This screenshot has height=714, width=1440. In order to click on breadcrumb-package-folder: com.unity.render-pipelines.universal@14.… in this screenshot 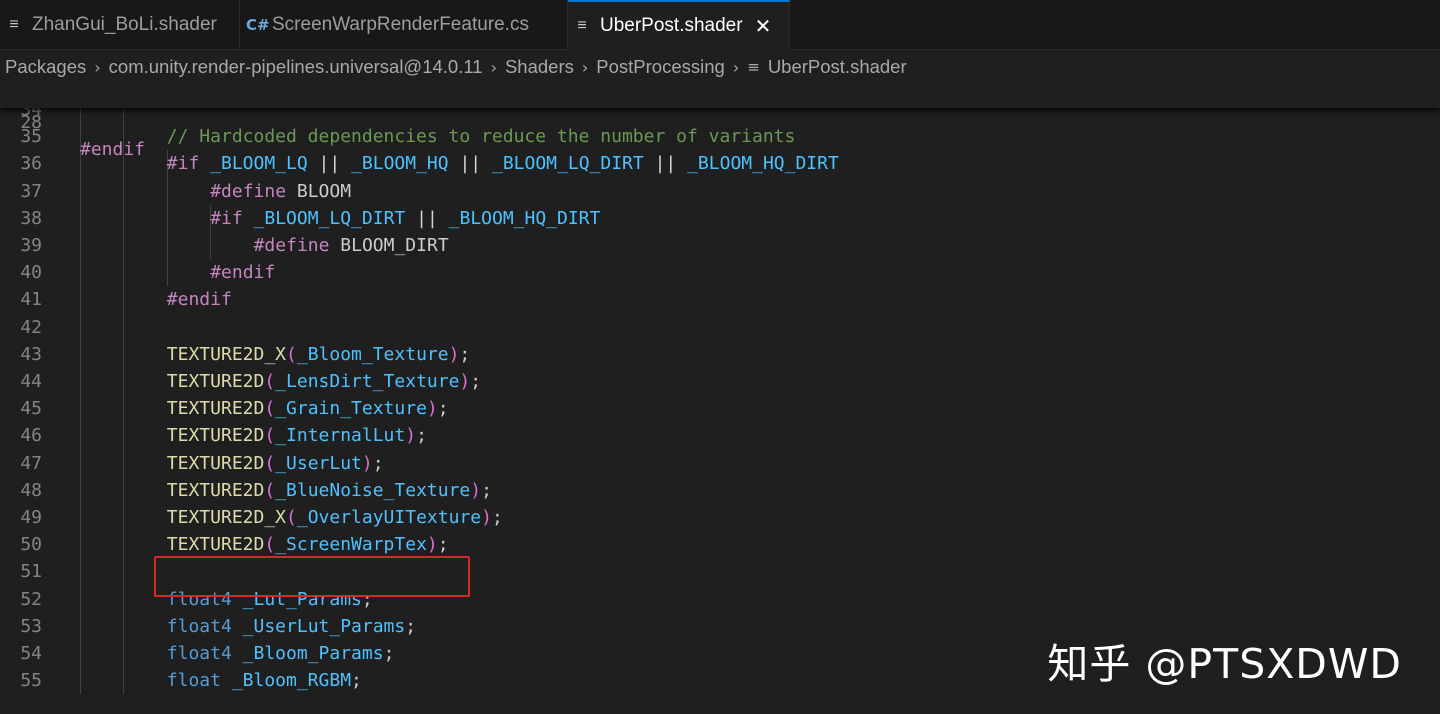, I will do `click(296, 67)`.